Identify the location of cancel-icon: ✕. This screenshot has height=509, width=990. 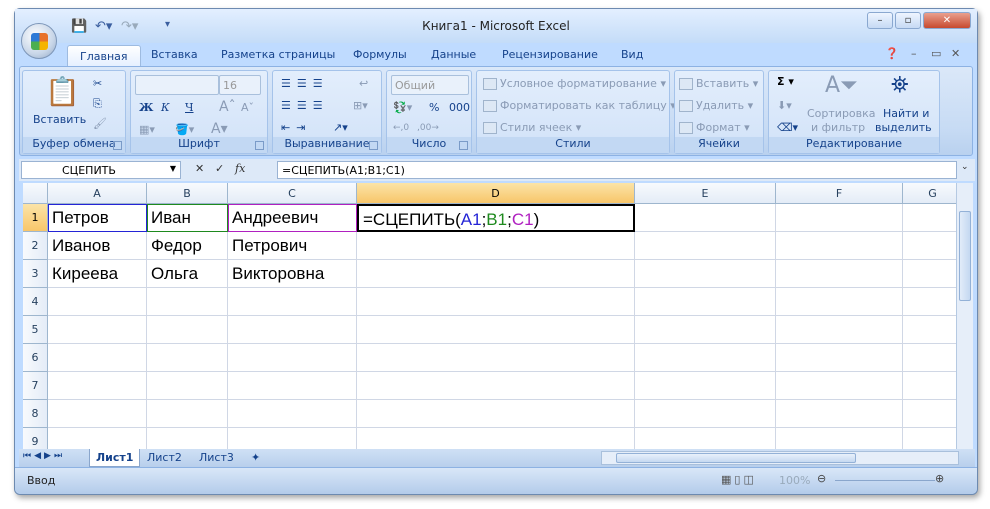
(199, 168).